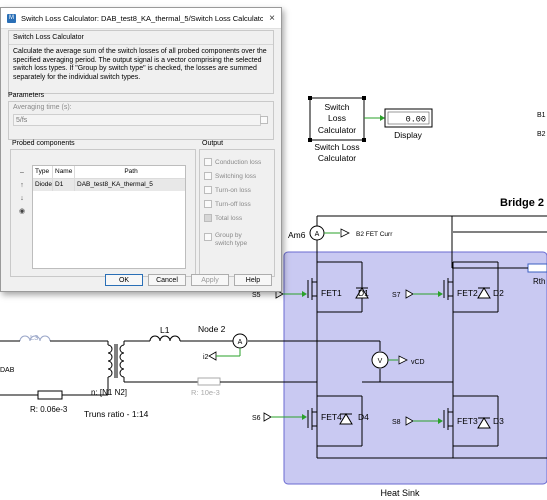  What do you see at coordinates (337, 130) in the screenshot?
I see `slc-line-3: Calculator` at bounding box center [337, 130].